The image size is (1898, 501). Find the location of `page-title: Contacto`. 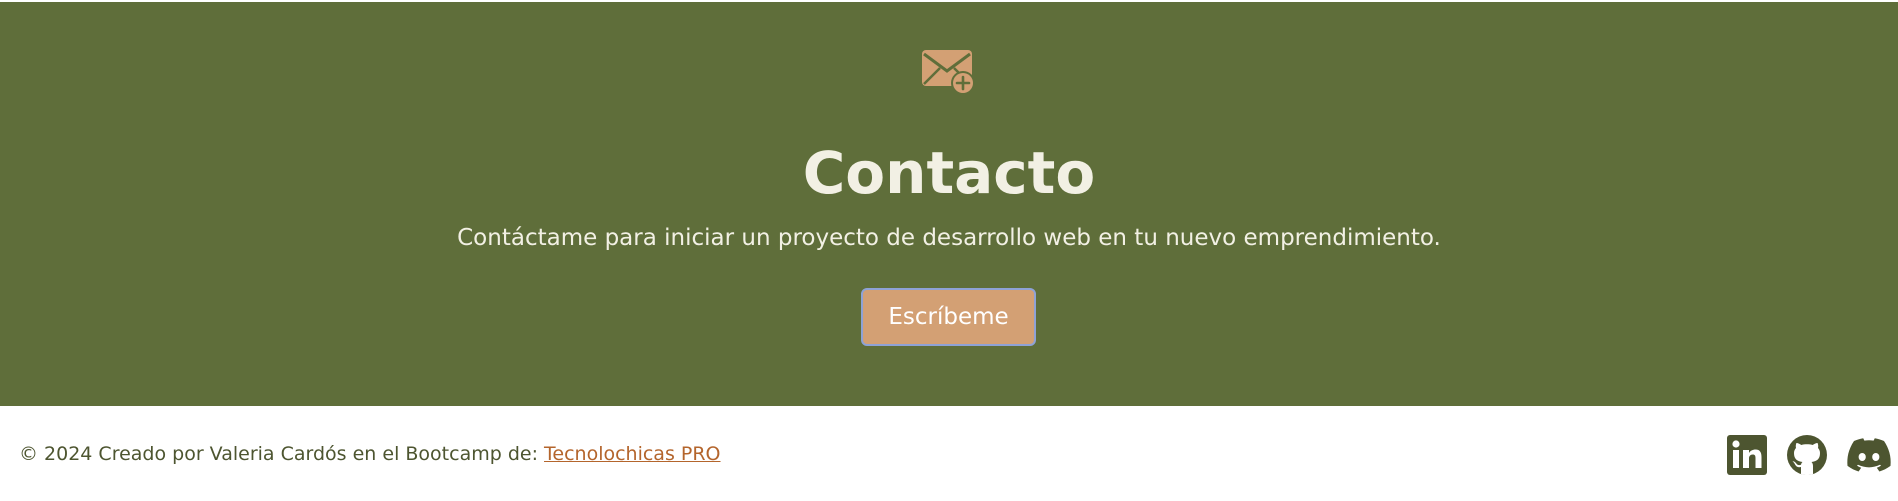

page-title: Contacto is located at coordinates (949, 173).